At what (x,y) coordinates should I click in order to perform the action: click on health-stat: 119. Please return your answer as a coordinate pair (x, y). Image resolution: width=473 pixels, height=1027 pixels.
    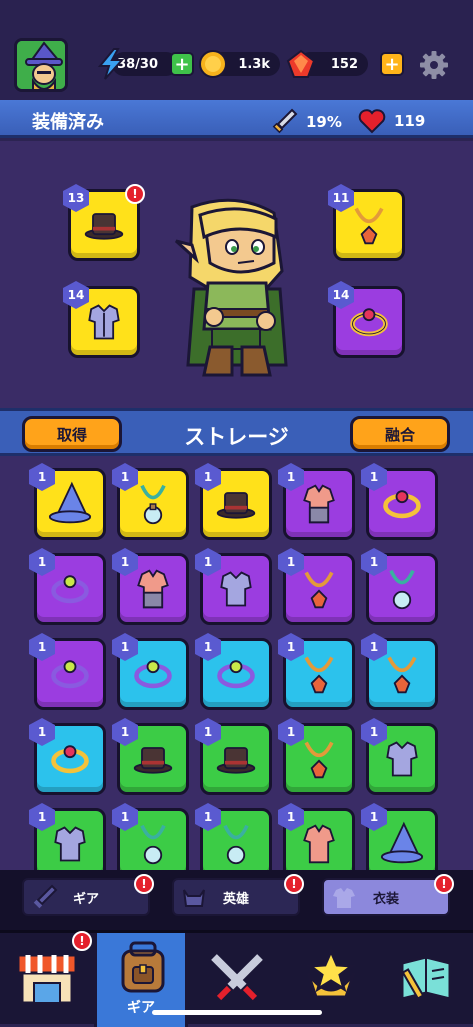
    Looking at the image, I should click on (391, 121).